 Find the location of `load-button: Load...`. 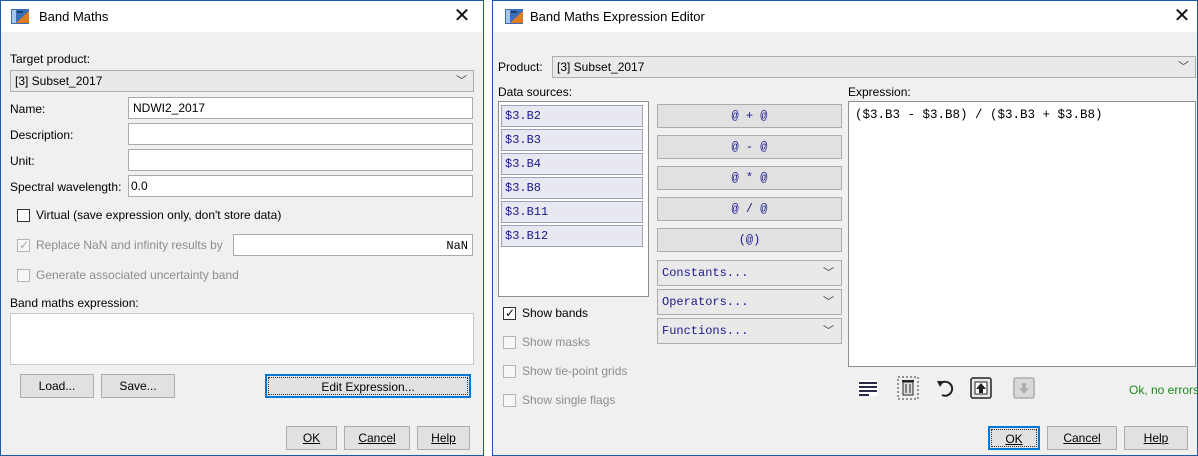

load-button: Load... is located at coordinates (57, 386).